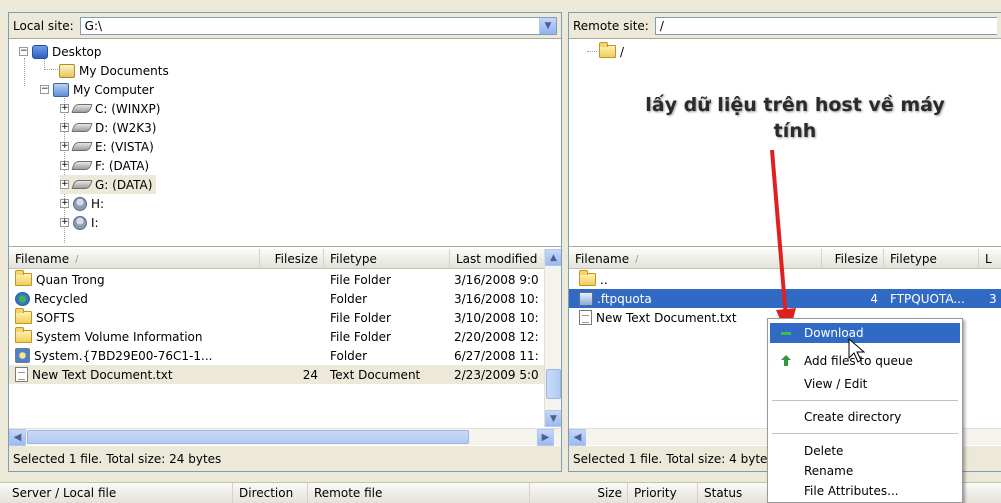  What do you see at coordinates (496, 336) in the screenshot?
I see `file-modified: 2/20/2008 12:` at bounding box center [496, 336].